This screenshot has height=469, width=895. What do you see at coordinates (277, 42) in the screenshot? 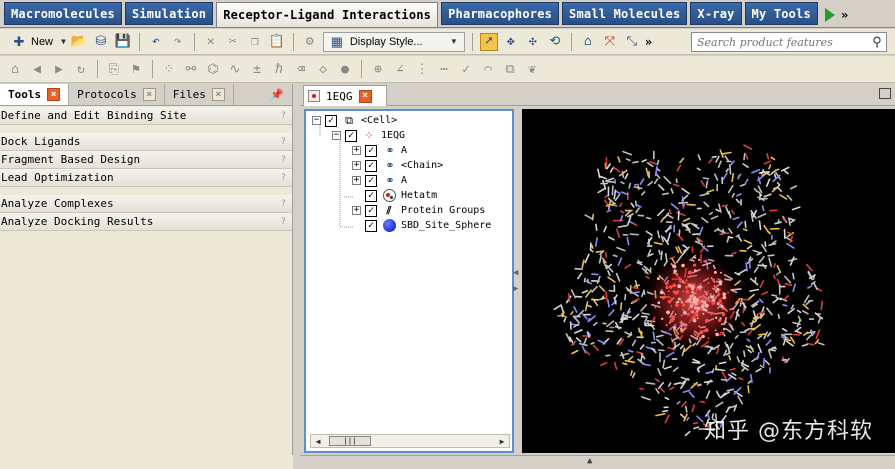
I see `paste-icon: 📋` at bounding box center [277, 42].